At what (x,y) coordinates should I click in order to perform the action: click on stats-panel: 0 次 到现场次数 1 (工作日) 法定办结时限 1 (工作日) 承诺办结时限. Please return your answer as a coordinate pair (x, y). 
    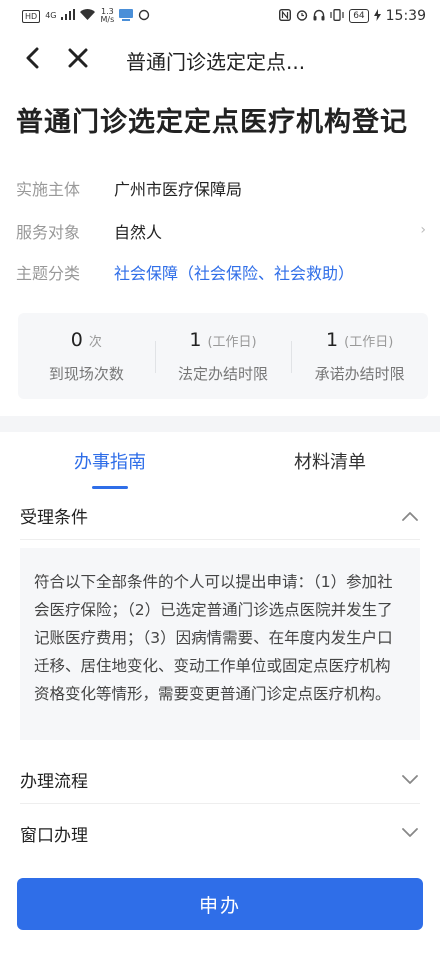
    Looking at the image, I should click on (223, 356).